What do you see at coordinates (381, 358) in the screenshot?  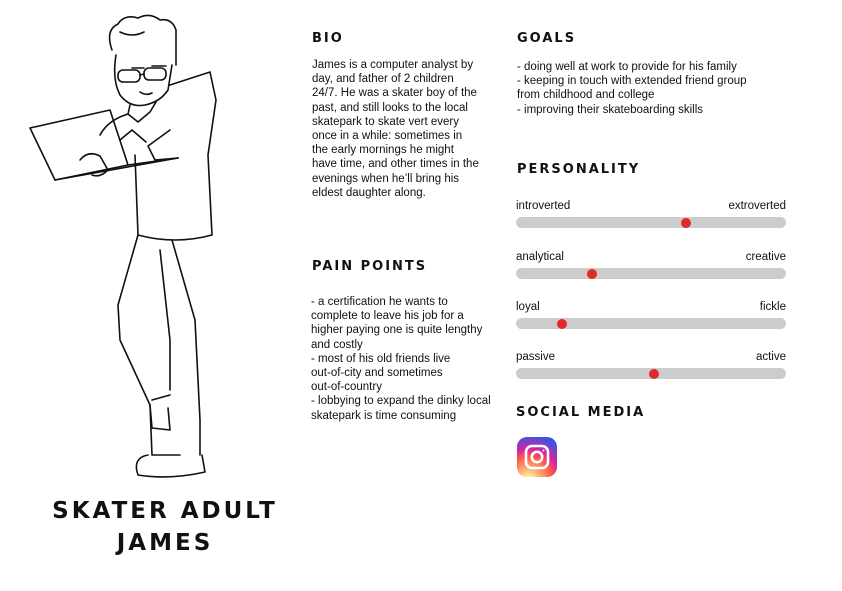 I see `pain-point-line: - most of his old friends live` at bounding box center [381, 358].